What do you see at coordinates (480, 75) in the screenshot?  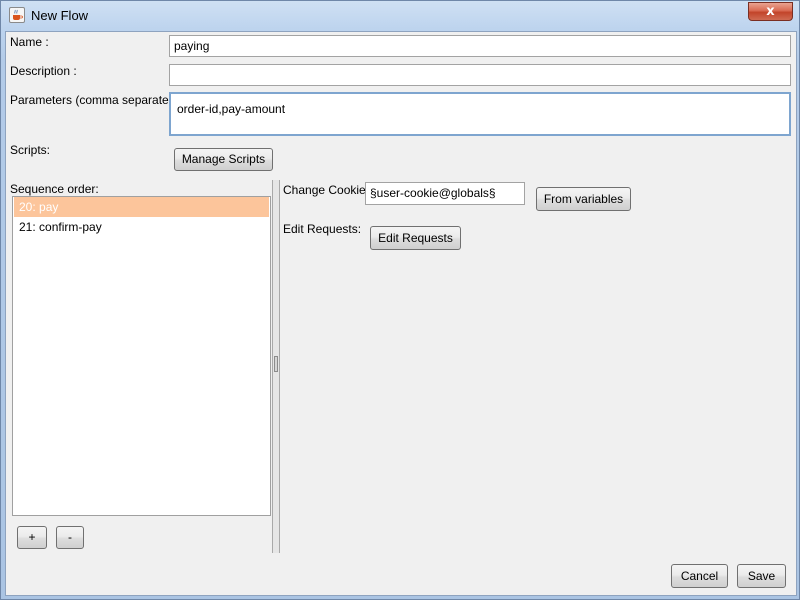 I see `description-field` at bounding box center [480, 75].